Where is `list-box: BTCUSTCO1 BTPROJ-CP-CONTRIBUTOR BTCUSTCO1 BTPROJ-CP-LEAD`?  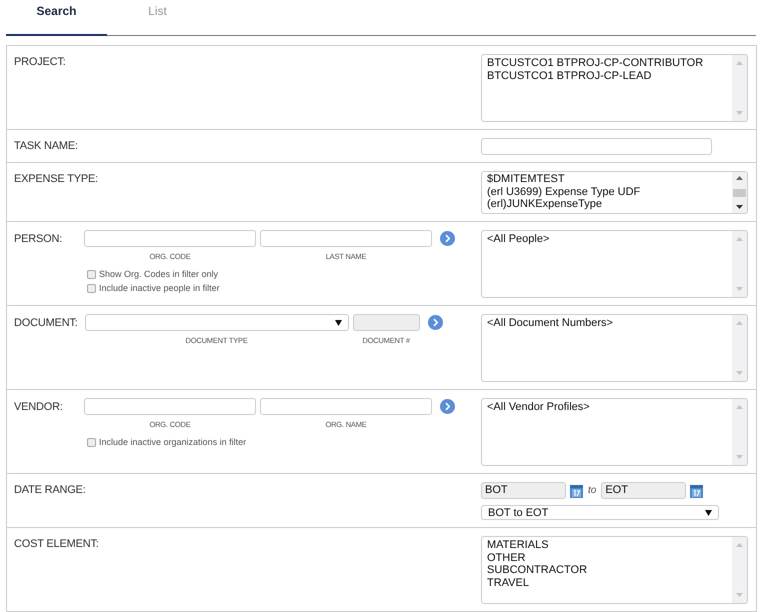
list-box: BTCUSTCO1 BTPROJ-CP-CONTRIBUTOR BTCUSTCO1 BTPROJ-CP-LEAD is located at coordinates (614, 88).